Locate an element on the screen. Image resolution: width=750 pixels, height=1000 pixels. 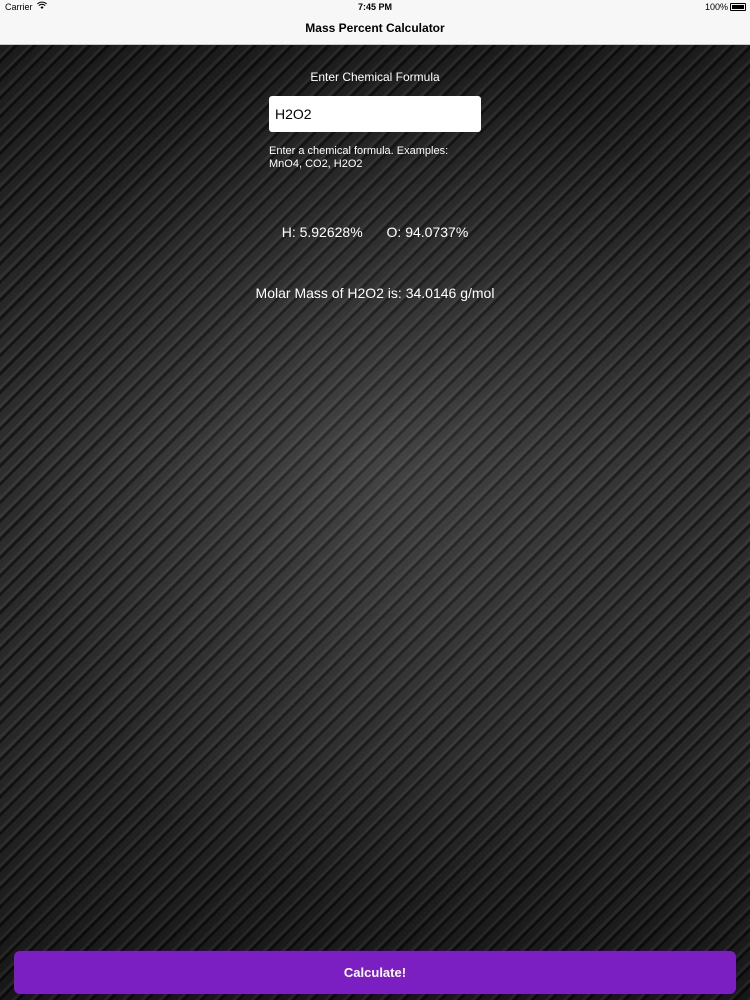
hydrogen-percent: H: 5.92628% is located at coordinates (322, 232).